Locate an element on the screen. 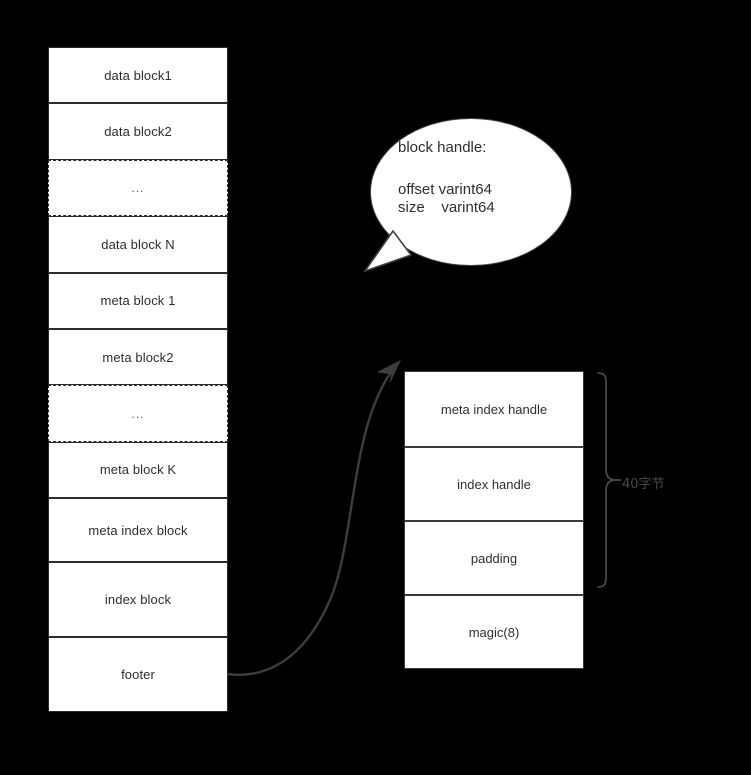  forty-bytes-label: 40字节 is located at coordinates (643, 484).